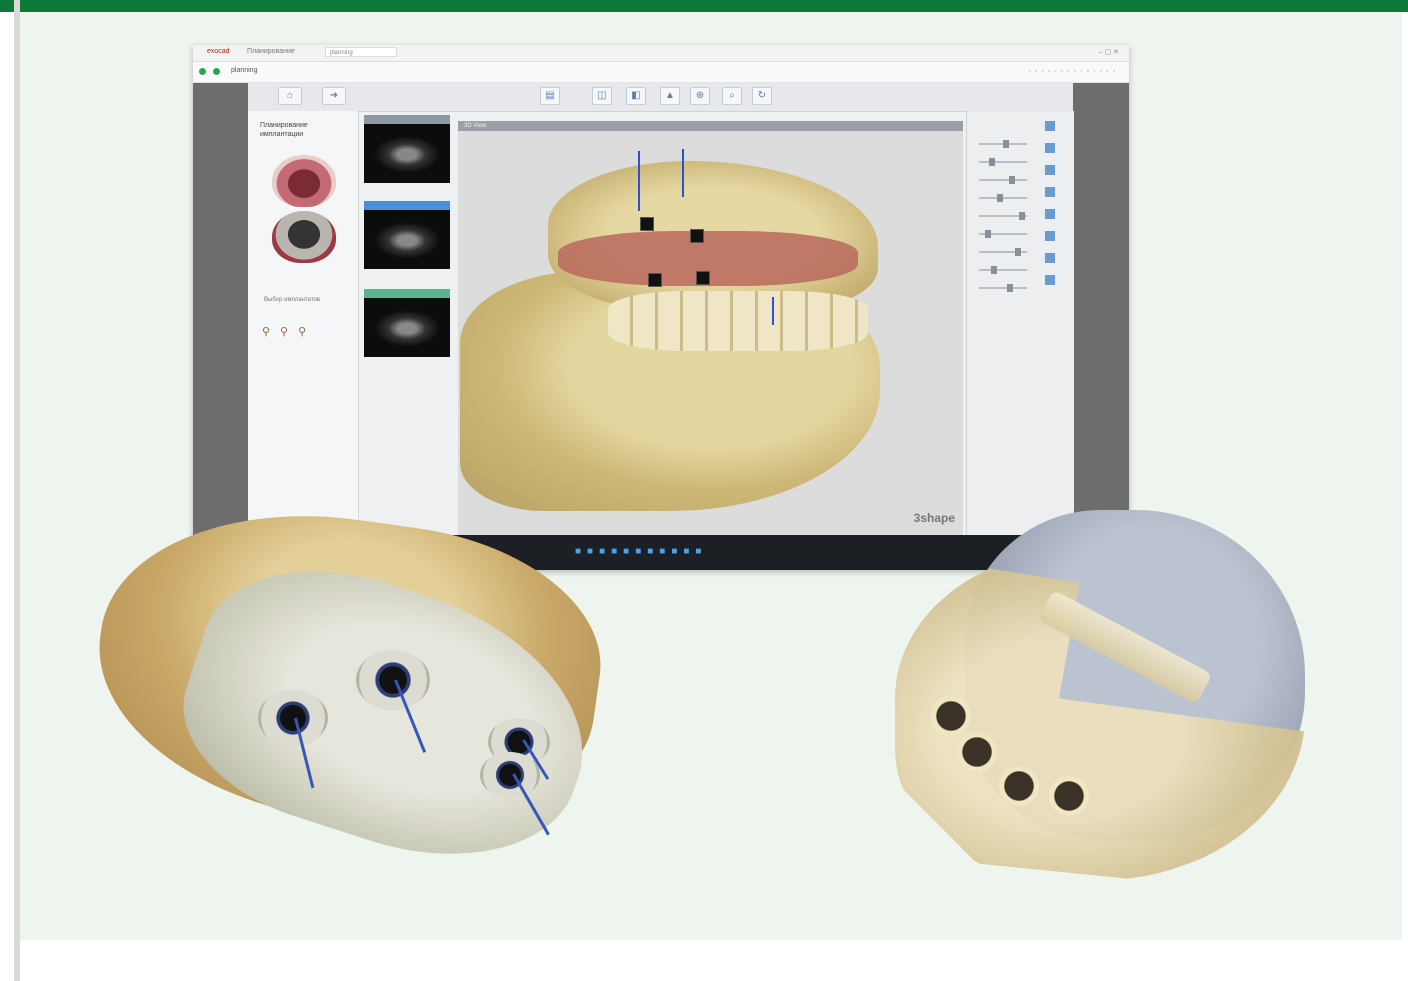 The height and width of the screenshot is (981, 1408). Describe the element at coordinates (289, 331) in the screenshot. I see `implant-icon: ⚲⚲⚲` at that location.